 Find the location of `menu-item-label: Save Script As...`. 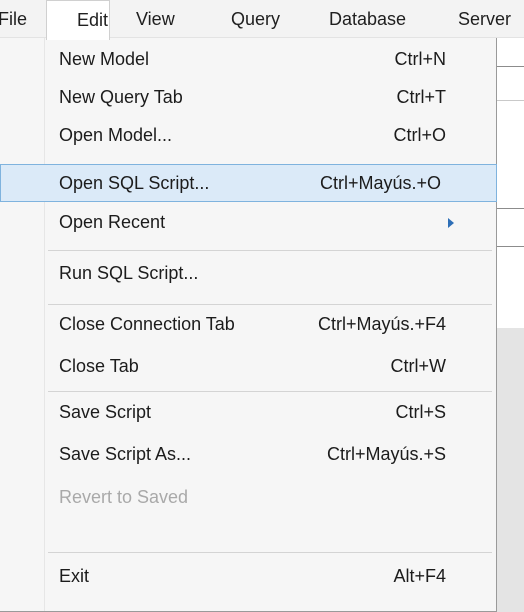

menu-item-label: Save Script As... is located at coordinates (125, 454).